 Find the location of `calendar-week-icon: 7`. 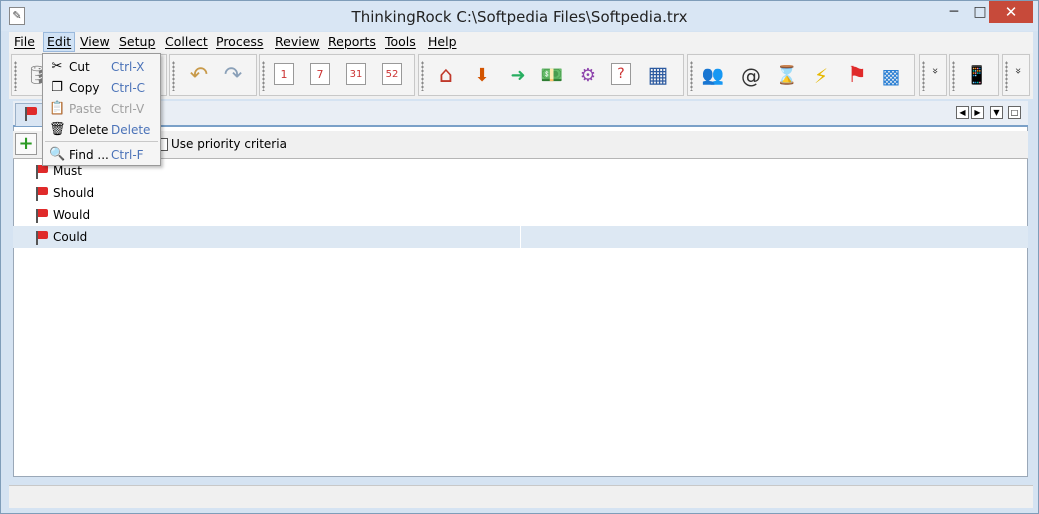

calendar-week-icon: 7 is located at coordinates (320, 74).